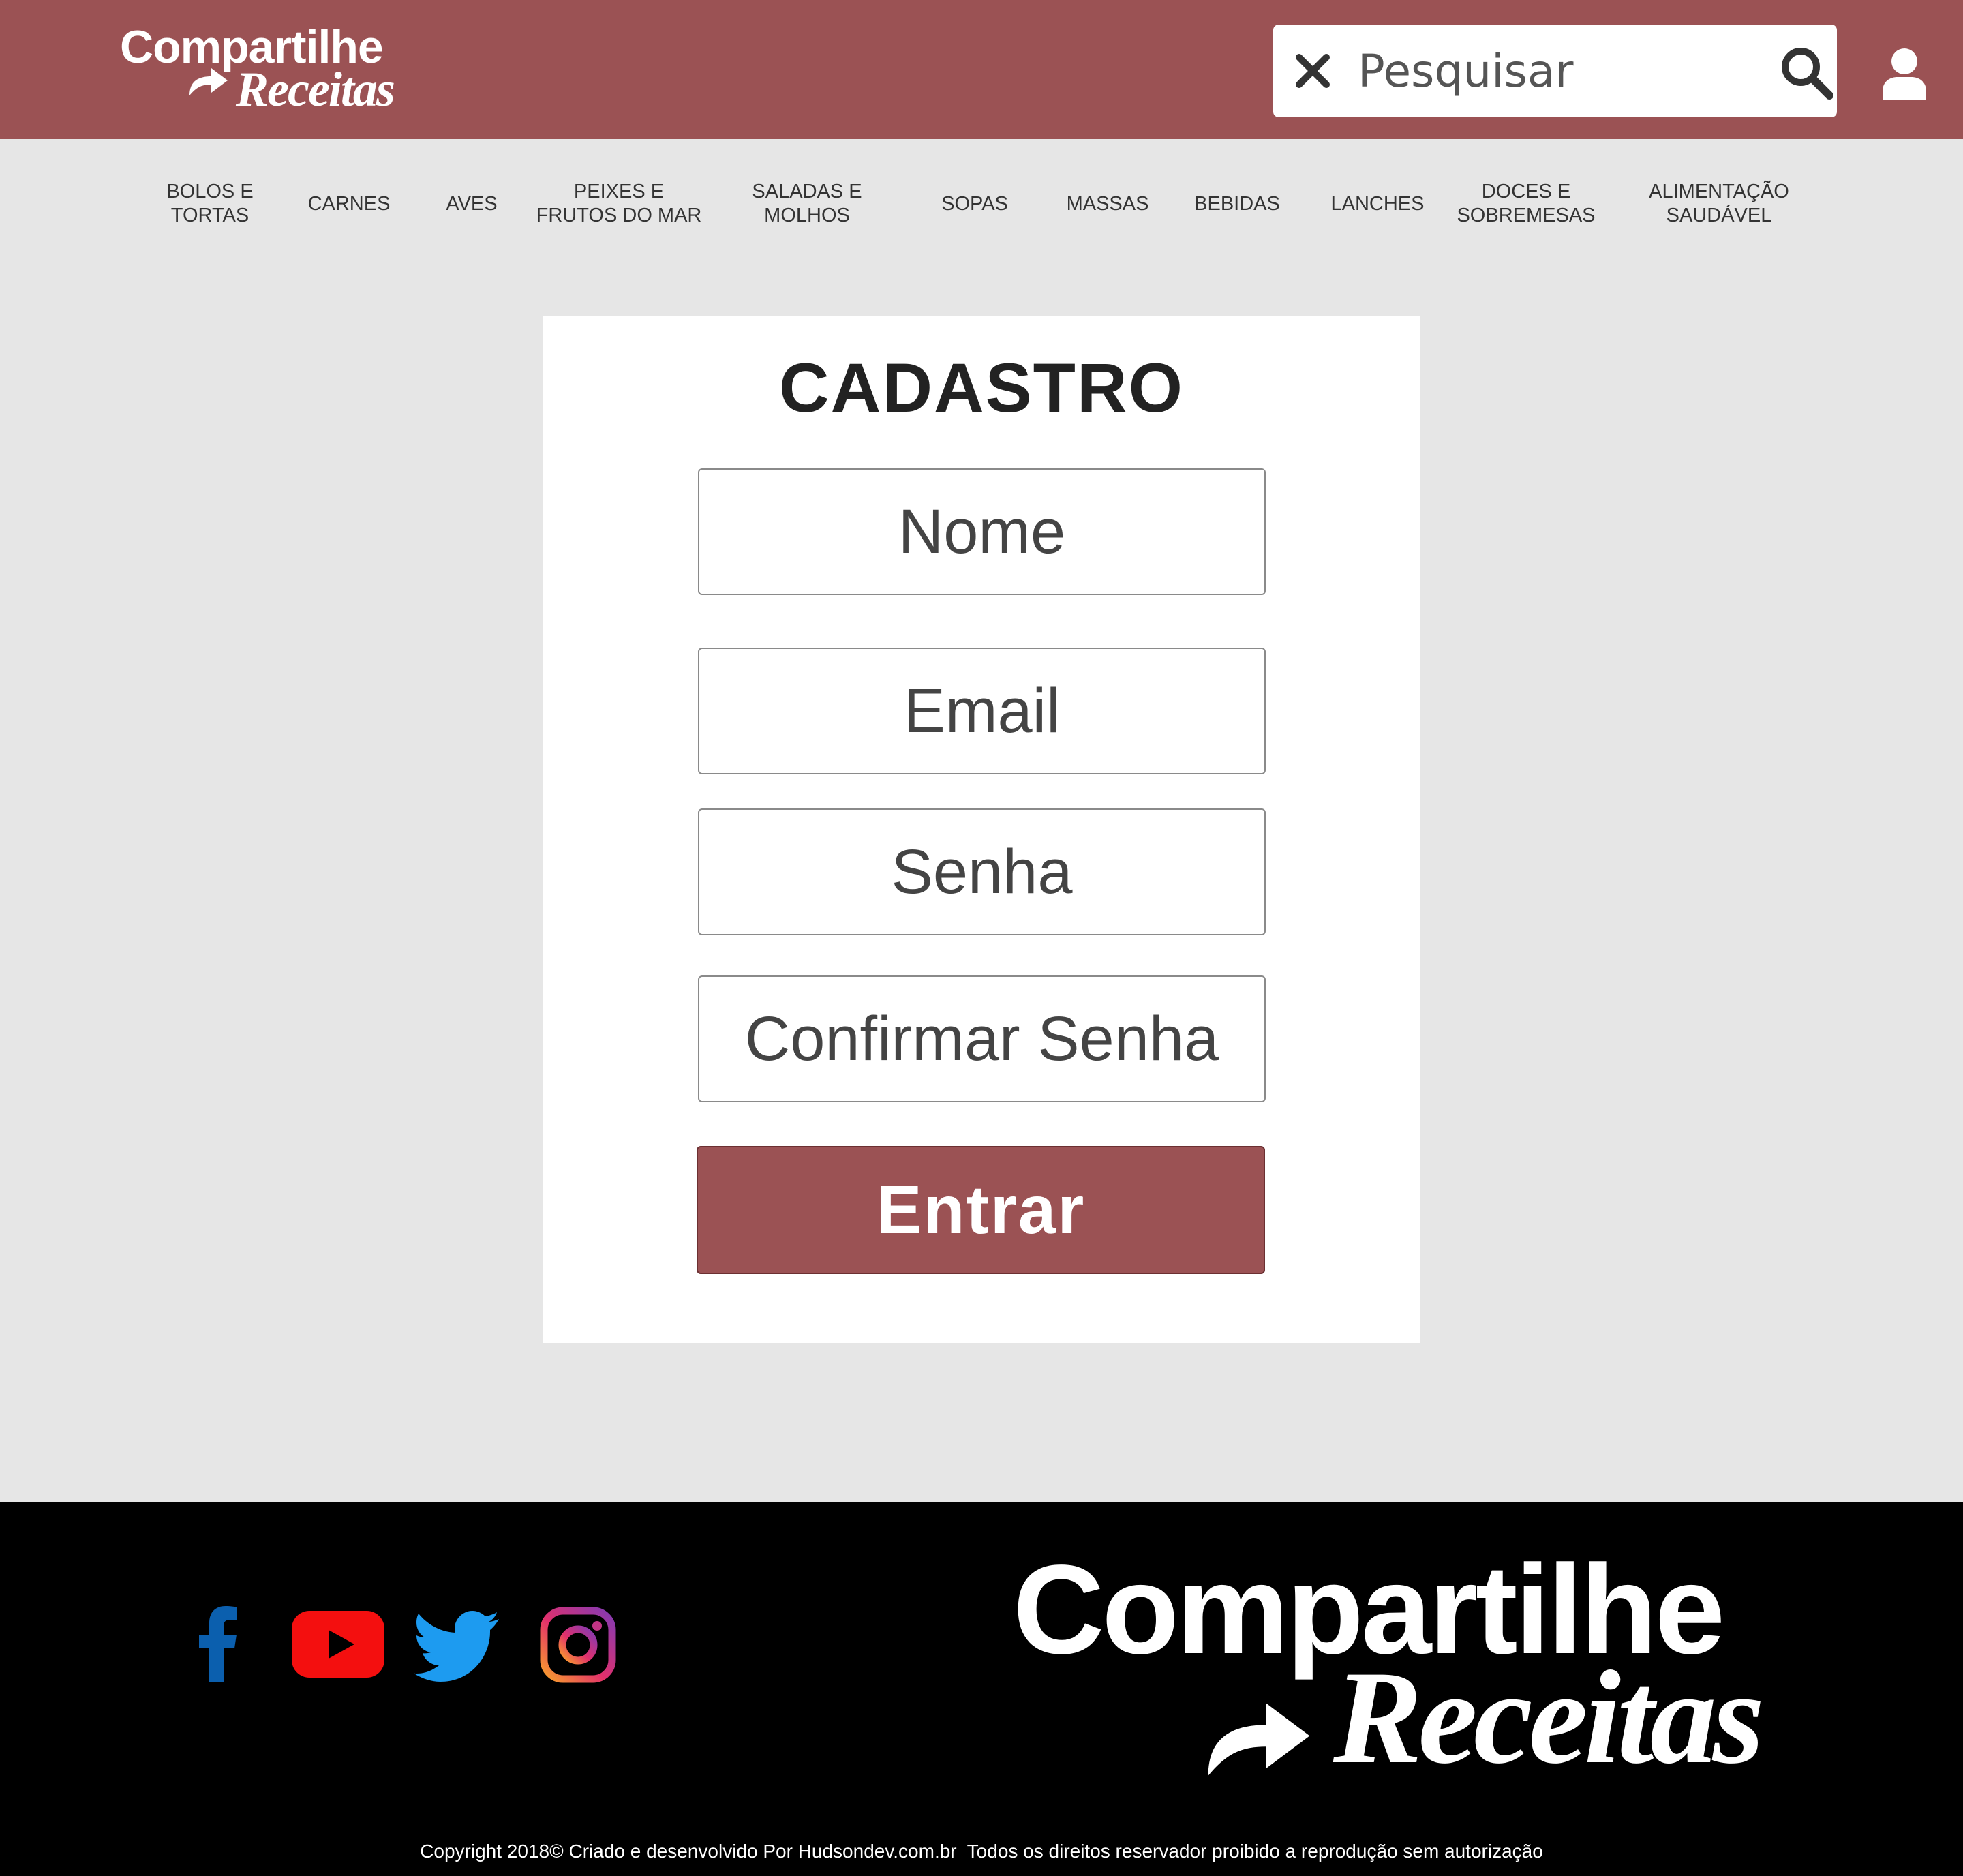  What do you see at coordinates (981, 1210) in the screenshot?
I see `submit-button: Entrar` at bounding box center [981, 1210].